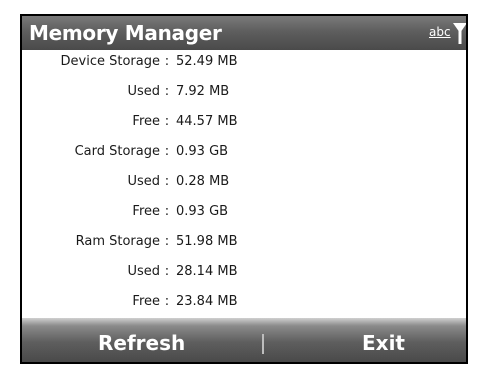 This screenshot has width=488, height=370. I want to click on signal-strength-icon, so click(459, 33).